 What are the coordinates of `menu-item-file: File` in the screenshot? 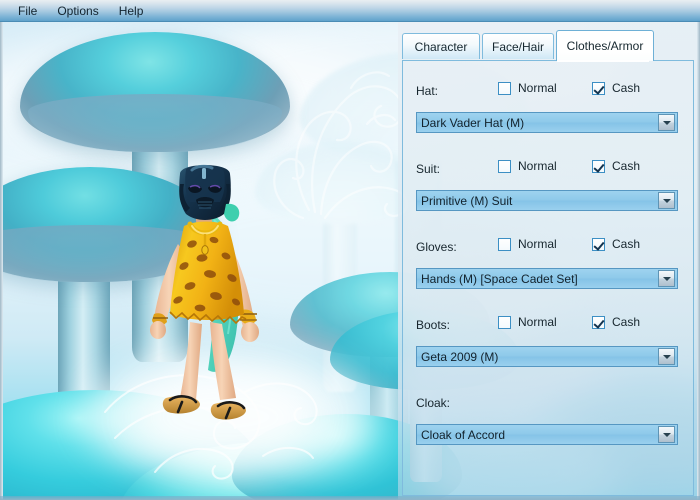 It's located at (27, 11).